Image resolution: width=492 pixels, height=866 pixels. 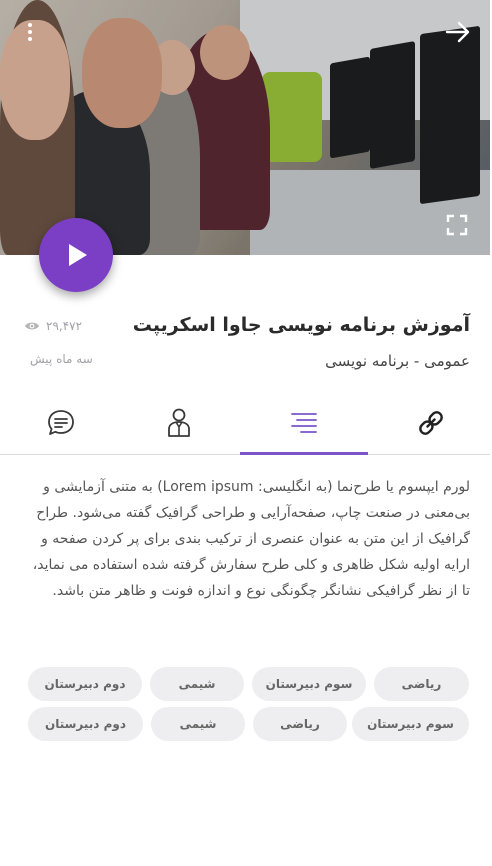 I want to click on view-count: ۲۹,۴۷۲, so click(x=53, y=326).